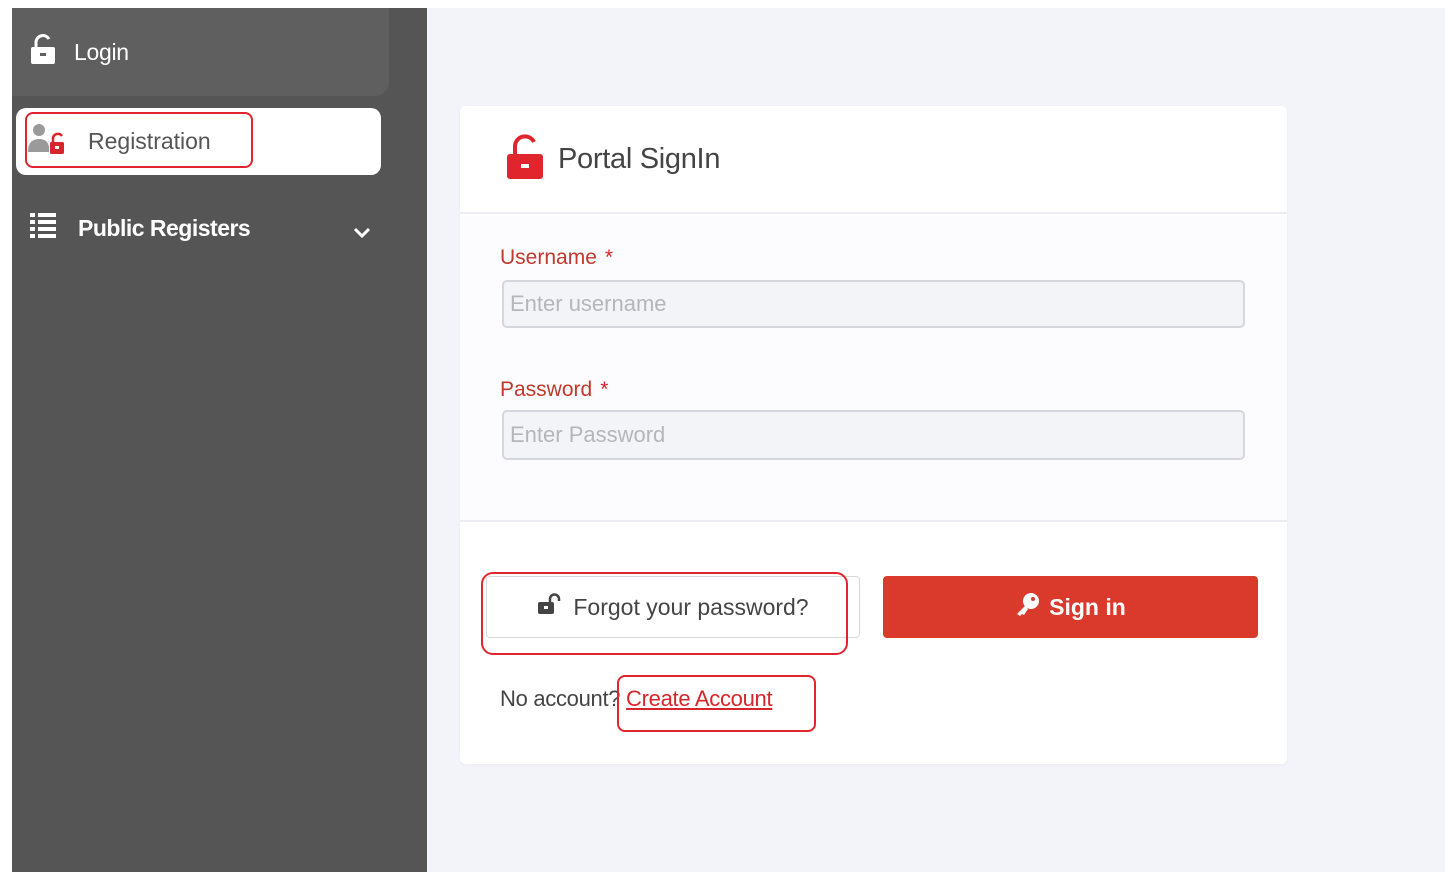 This screenshot has width=1445, height=872. Describe the element at coordinates (873, 304) in the screenshot. I see `username-input` at that location.